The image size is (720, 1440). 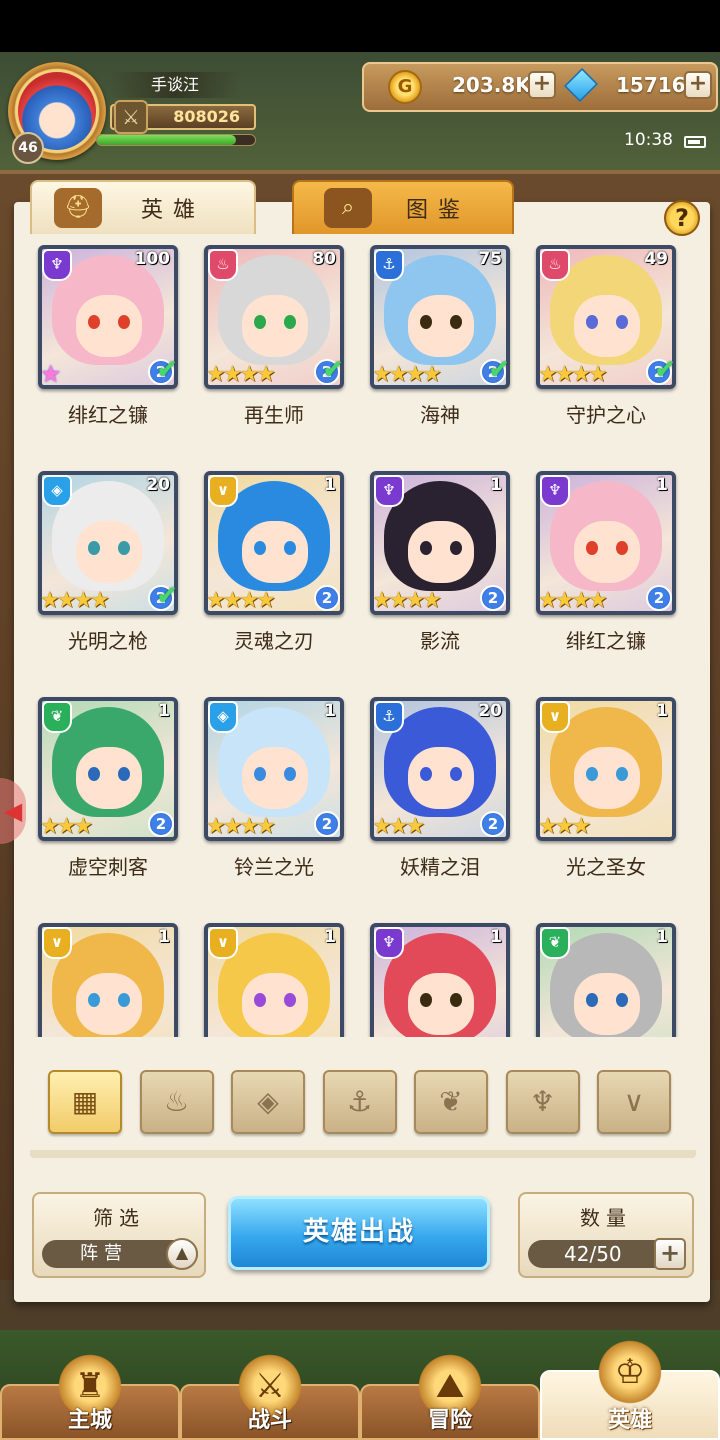 I want to click on exp-bar-fill, so click(x=167, y=140).